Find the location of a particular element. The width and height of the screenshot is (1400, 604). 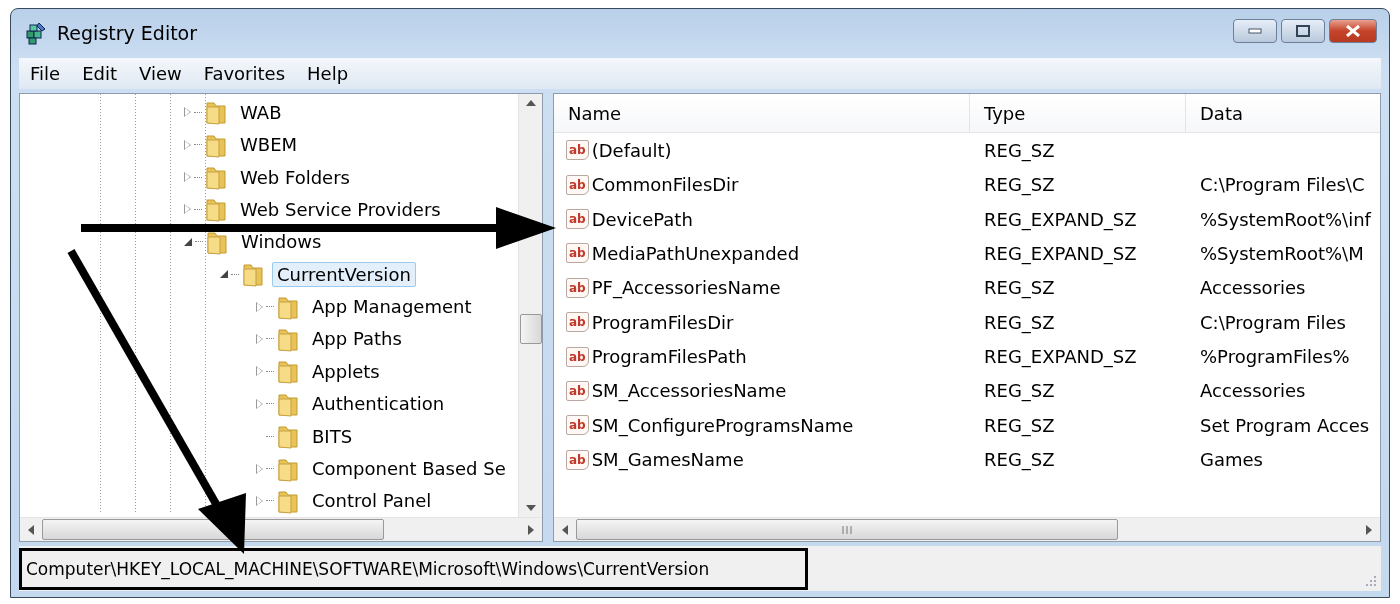

tree-item: App Management is located at coordinates (392, 307).